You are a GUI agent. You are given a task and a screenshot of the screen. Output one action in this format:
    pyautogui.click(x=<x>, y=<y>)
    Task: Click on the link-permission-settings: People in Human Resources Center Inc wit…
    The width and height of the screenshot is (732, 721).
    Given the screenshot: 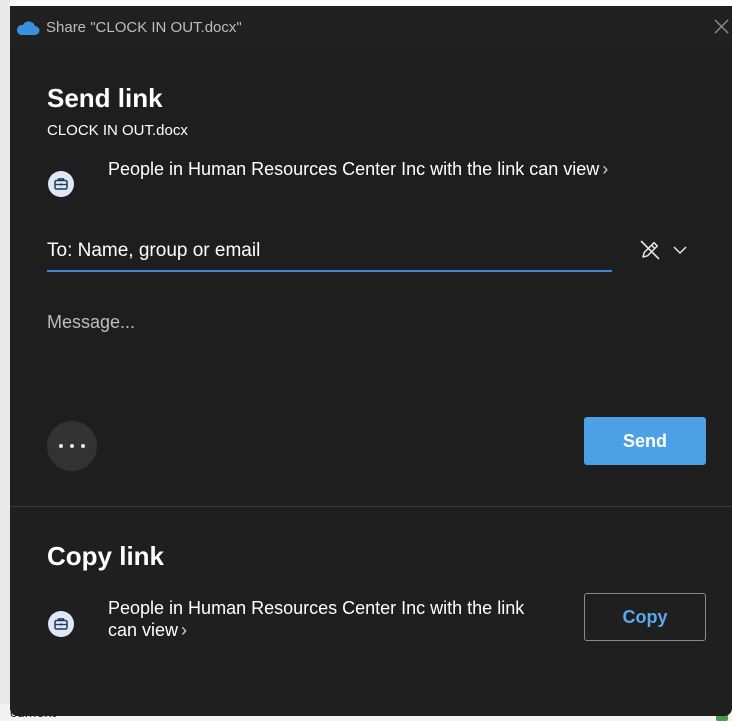 What is the action you would take?
    pyautogui.click(x=388, y=169)
    